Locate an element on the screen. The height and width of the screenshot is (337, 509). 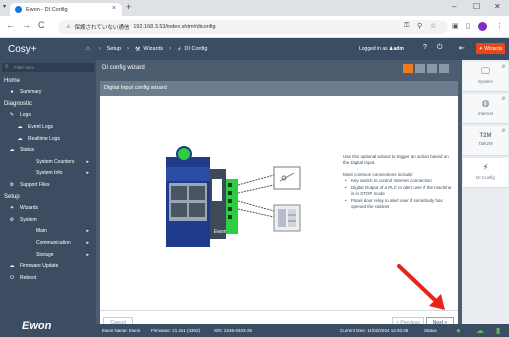
firmware-version: Firmware: 21.2s1 (4302) is located at coordinates (176, 330).